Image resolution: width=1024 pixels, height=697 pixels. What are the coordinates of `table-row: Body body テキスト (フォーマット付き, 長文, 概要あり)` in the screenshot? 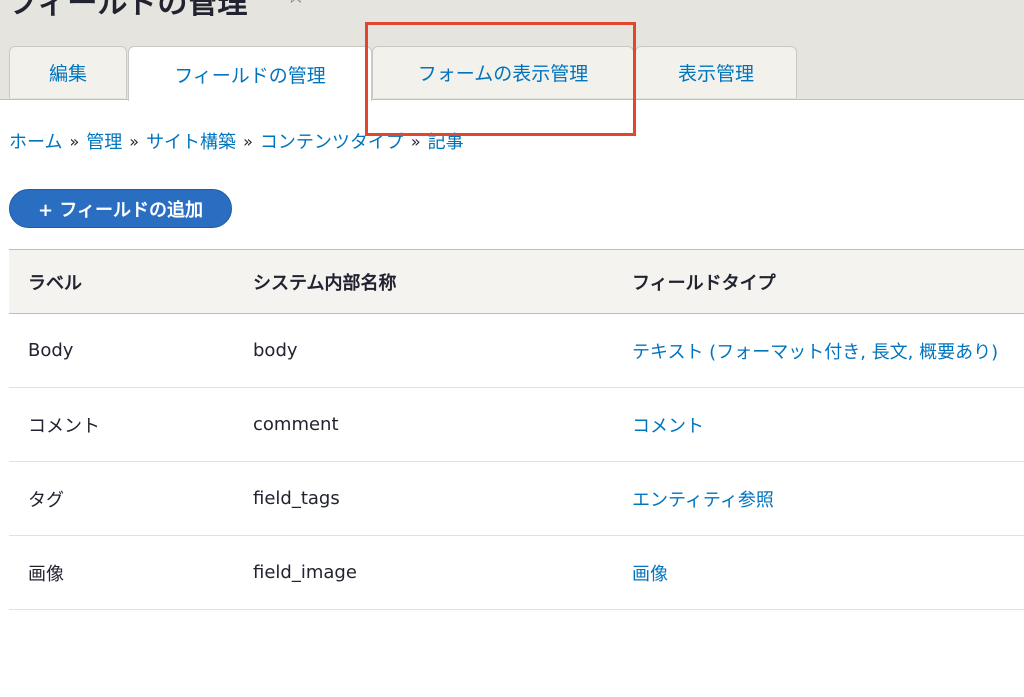 It's located at (516, 351).